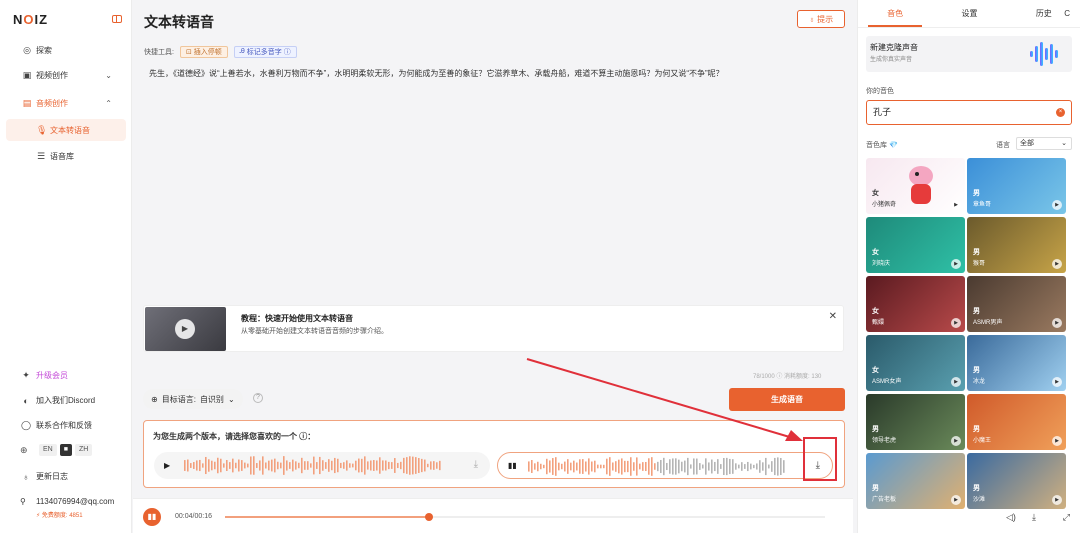 The height and width of the screenshot is (533, 1080). I want to click on voice-card: 女 ASMR女声 ▶, so click(915, 363).